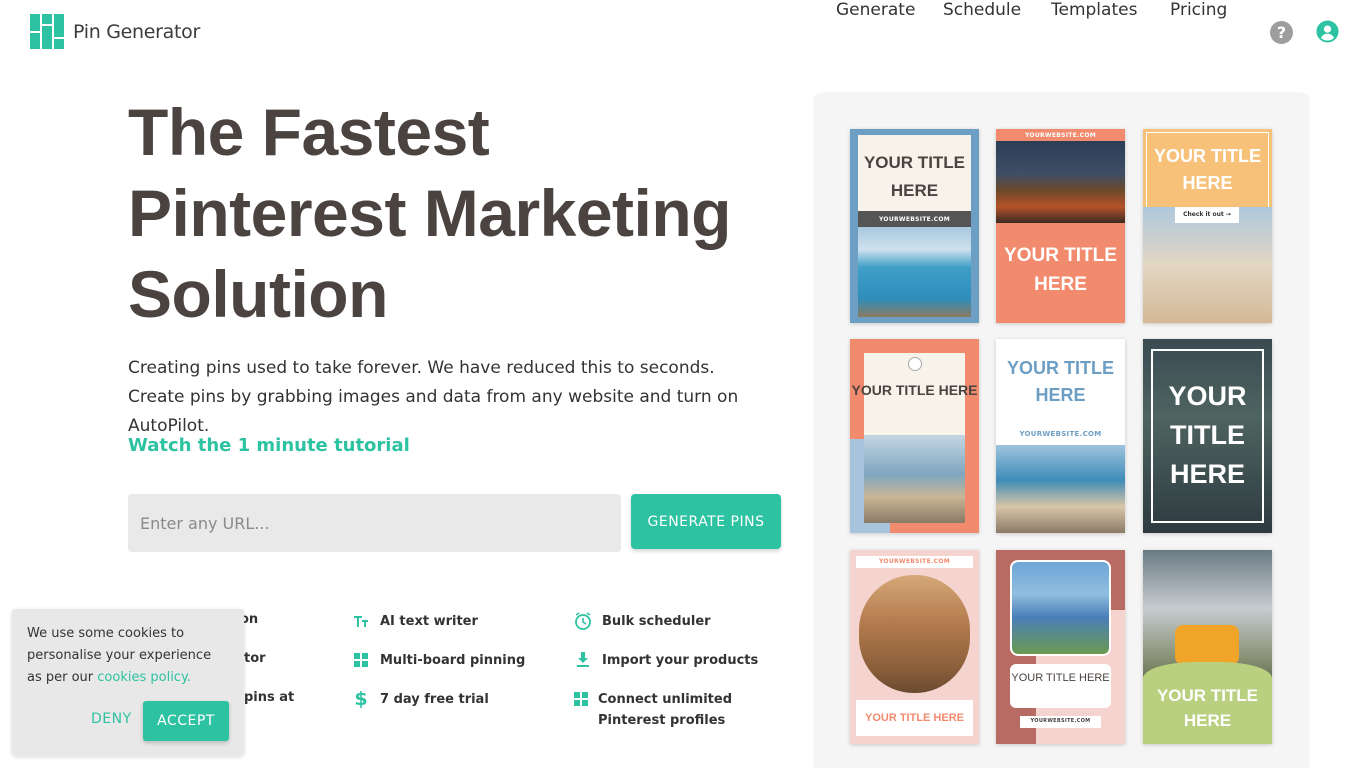 This screenshot has height=768, width=1366. What do you see at coordinates (642, 621) in the screenshot?
I see `feature-bulk-scheduler: Bulk scheduler` at bounding box center [642, 621].